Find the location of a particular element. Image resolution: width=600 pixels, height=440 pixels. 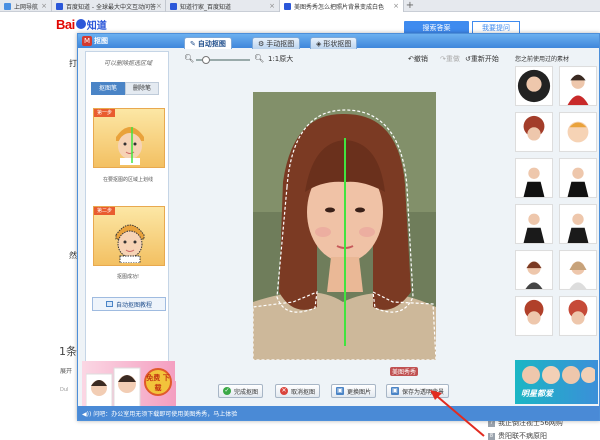

original-size-button: 1:1原大 is located at coordinates (280, 59).